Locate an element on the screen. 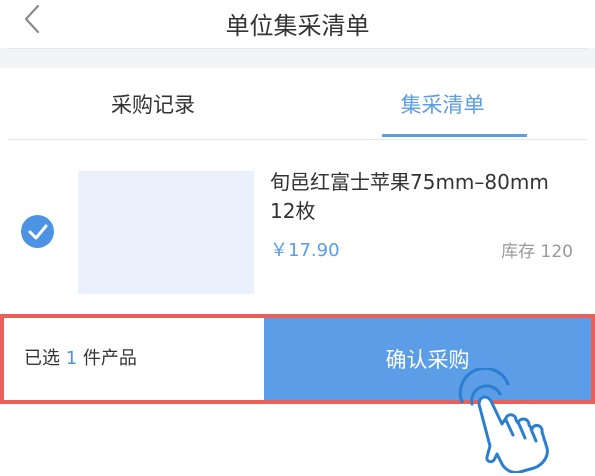  tab-group-purchase-list: 集采清单 is located at coordinates (442, 104).